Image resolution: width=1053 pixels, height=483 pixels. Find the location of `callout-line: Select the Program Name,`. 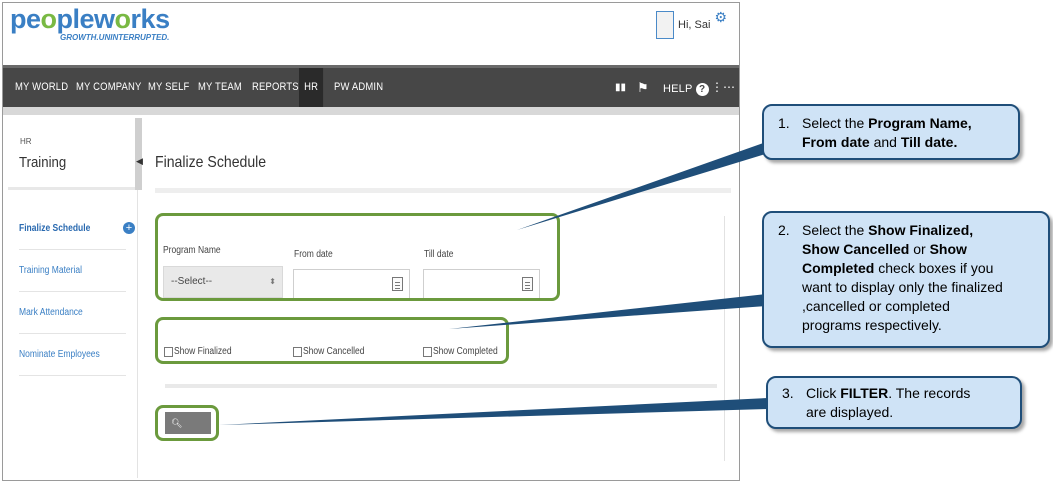

callout-line: Select the Program Name, is located at coordinates (906, 123).